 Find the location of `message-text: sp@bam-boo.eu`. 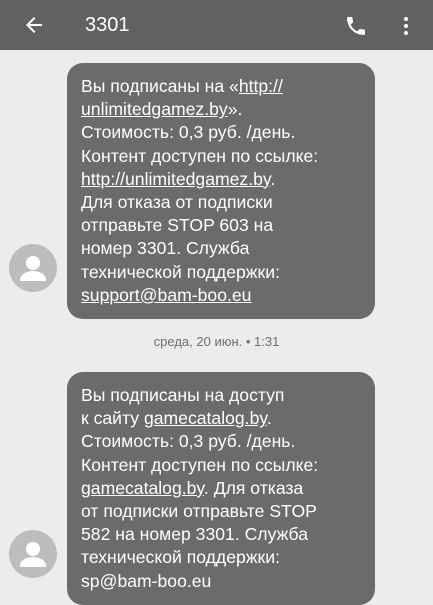

message-text: sp@bam-boo.eu is located at coordinates (146, 580).